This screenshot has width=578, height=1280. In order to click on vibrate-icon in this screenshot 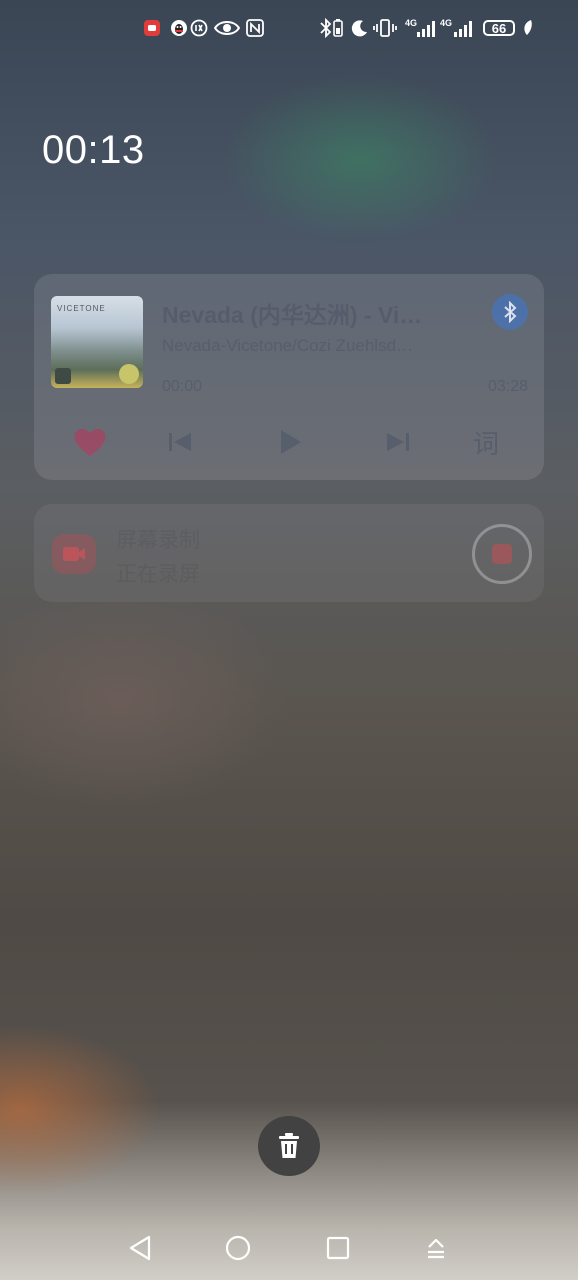, I will do `click(385, 28)`.